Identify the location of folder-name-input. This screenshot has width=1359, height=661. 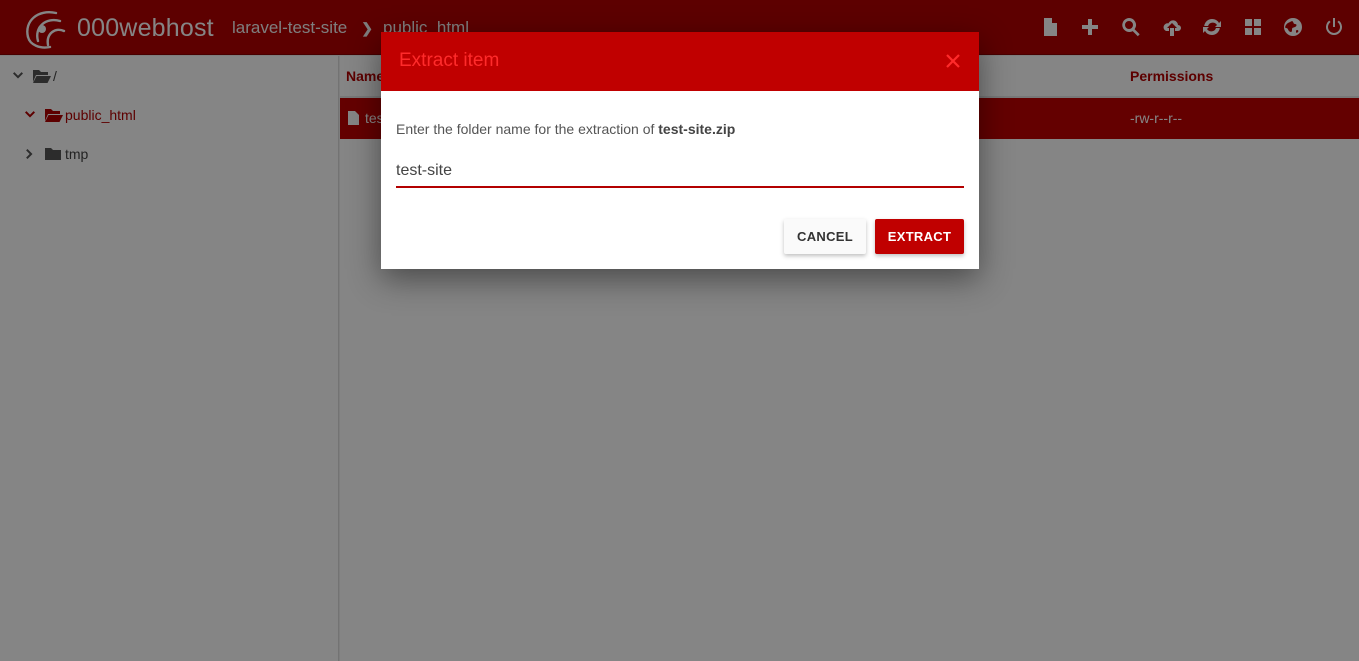
(680, 172).